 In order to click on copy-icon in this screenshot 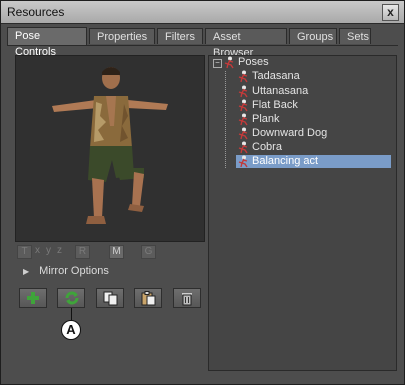, I will do `click(110, 298)`.